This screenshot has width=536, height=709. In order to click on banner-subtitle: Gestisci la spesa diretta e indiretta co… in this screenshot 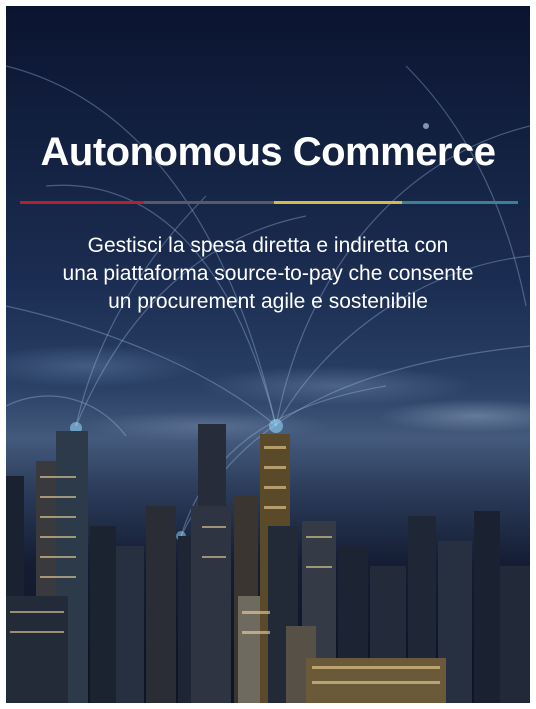, I will do `click(268, 273)`.